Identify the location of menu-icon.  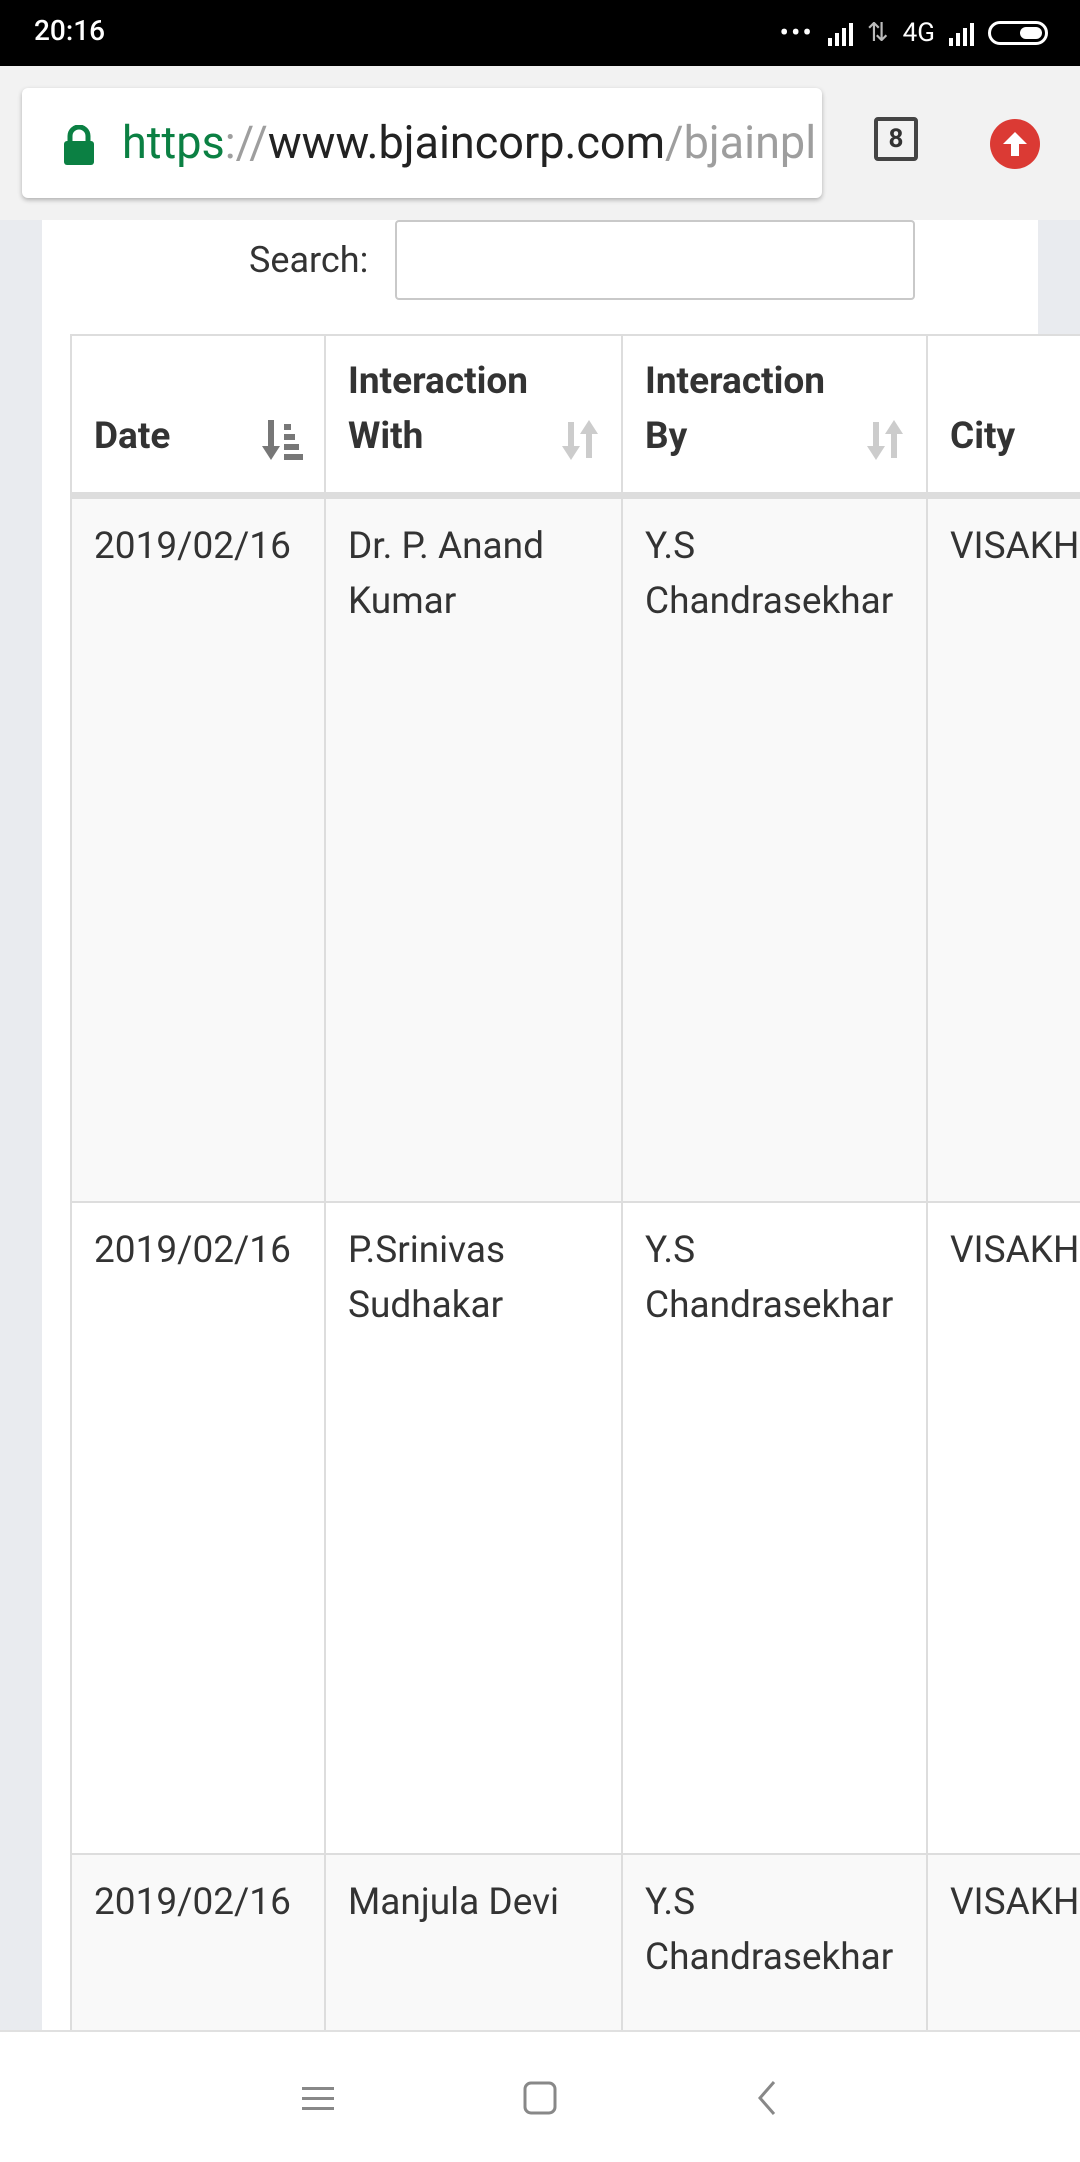
(318, 2098).